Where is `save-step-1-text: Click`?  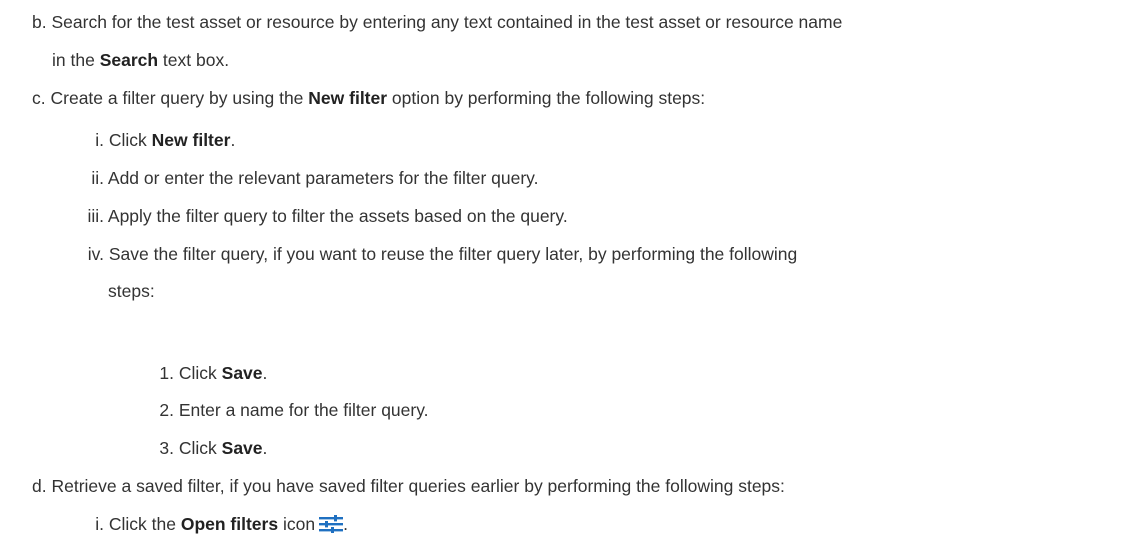 save-step-1-text: Click is located at coordinates (200, 373).